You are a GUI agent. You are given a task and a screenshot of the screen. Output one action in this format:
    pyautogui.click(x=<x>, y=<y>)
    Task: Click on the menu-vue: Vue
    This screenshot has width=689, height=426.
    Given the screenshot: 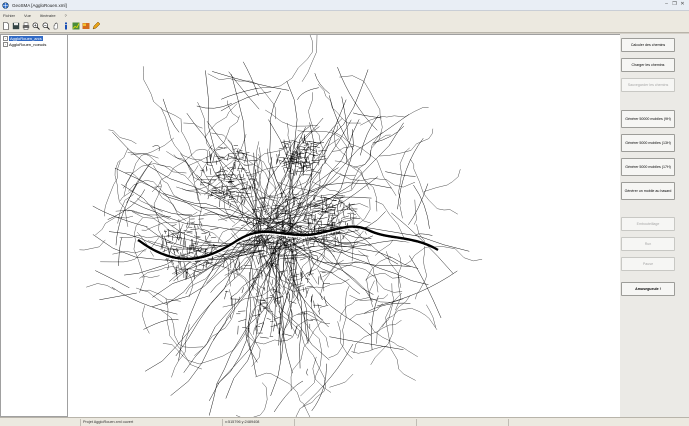 What is the action you would take?
    pyautogui.click(x=27, y=15)
    